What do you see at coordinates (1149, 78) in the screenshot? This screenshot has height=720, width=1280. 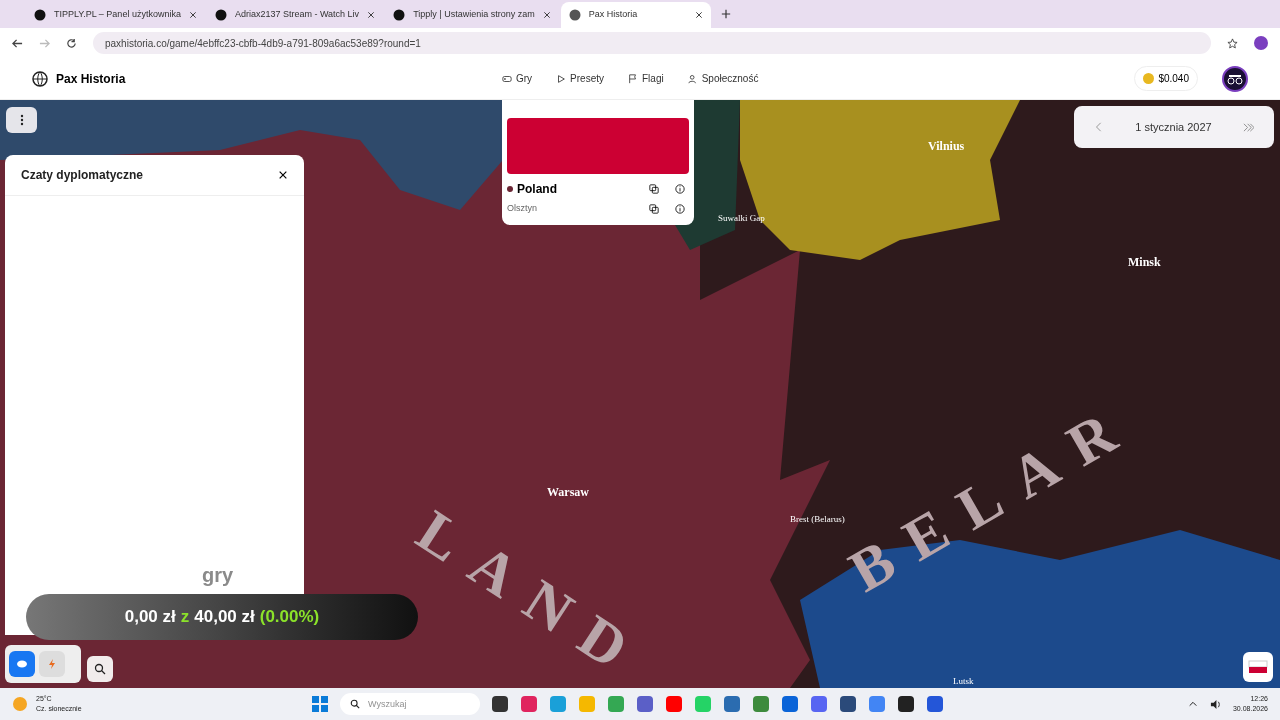 I see `coin-icon` at bounding box center [1149, 78].